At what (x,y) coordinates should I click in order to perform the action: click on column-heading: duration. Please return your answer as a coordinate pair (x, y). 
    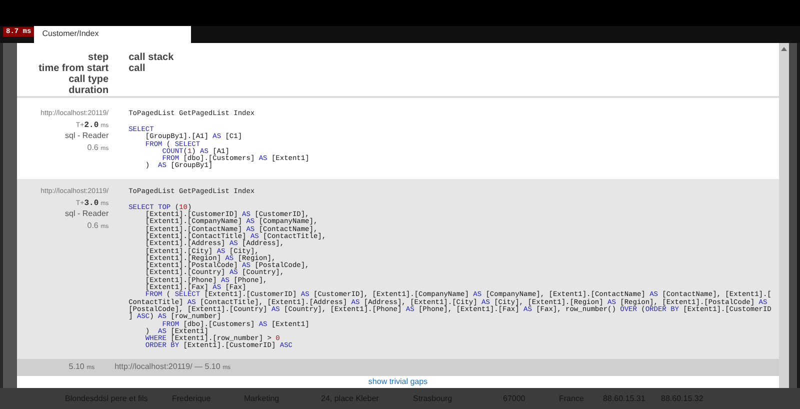
    Looking at the image, I should click on (88, 90).